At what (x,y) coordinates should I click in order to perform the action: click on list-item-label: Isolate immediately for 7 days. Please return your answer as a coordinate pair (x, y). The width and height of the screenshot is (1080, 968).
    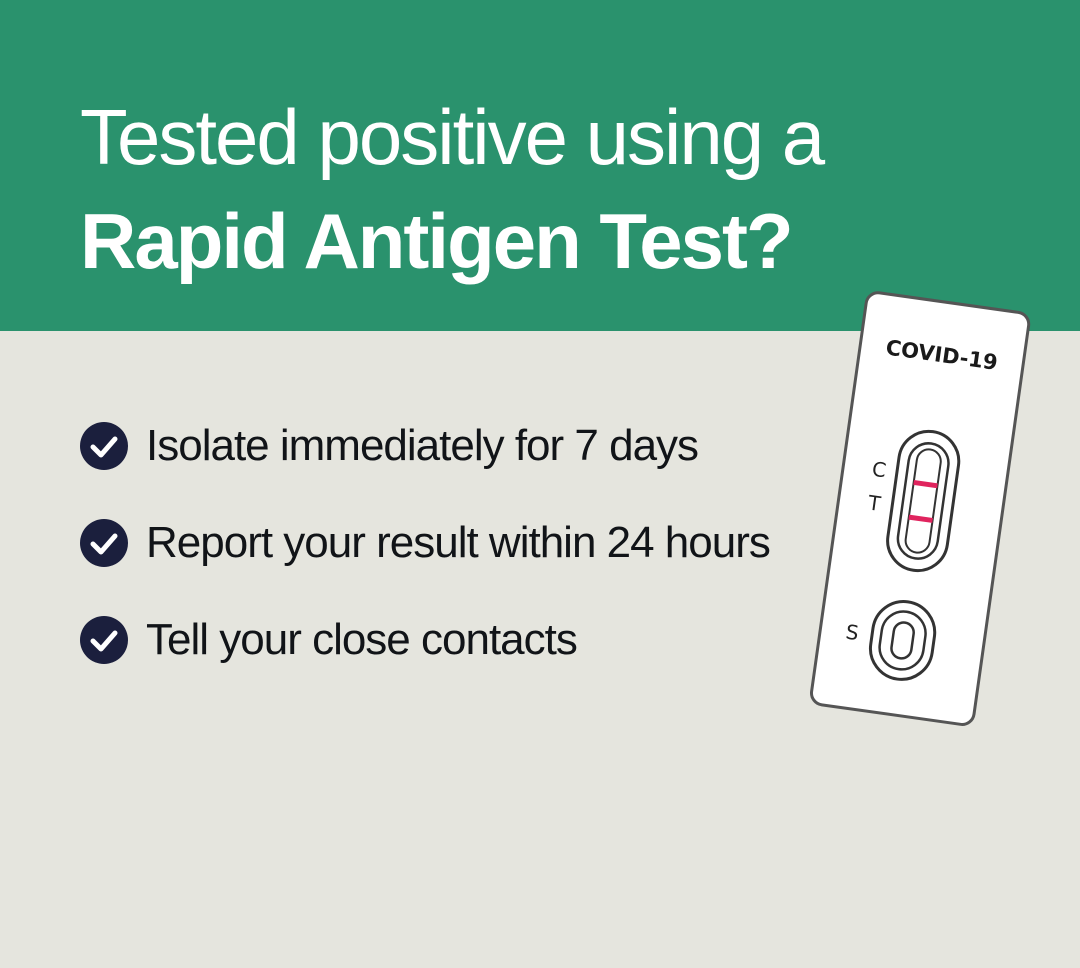
    Looking at the image, I should click on (422, 445).